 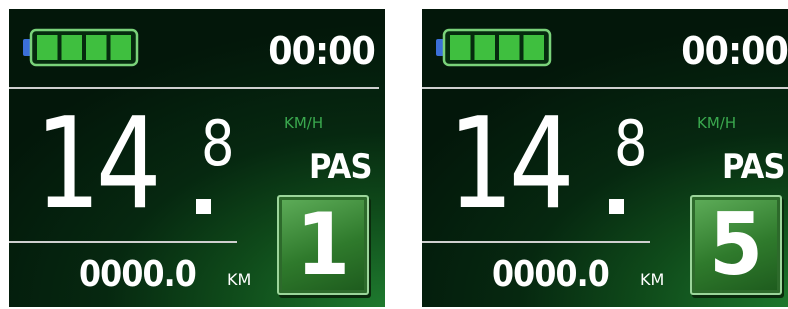 I want to click on pas-level-value: 1, so click(x=323, y=245).